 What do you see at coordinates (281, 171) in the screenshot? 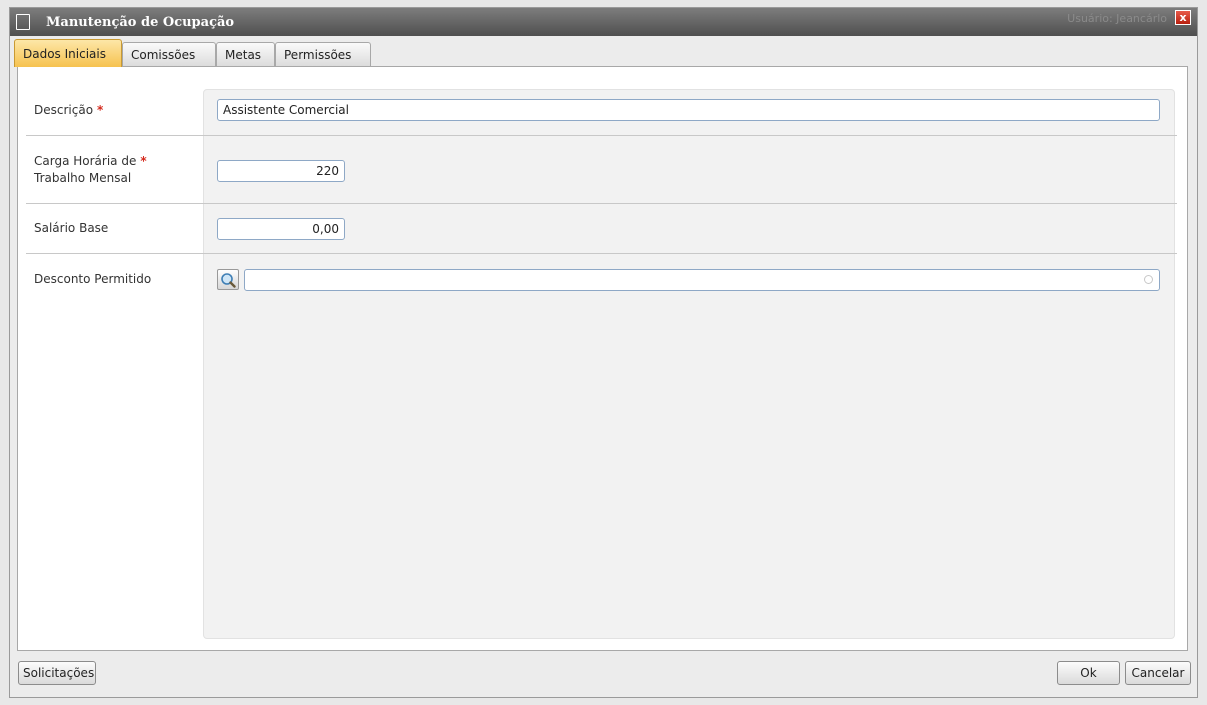
I see `carga-horaria-input: 220` at bounding box center [281, 171].